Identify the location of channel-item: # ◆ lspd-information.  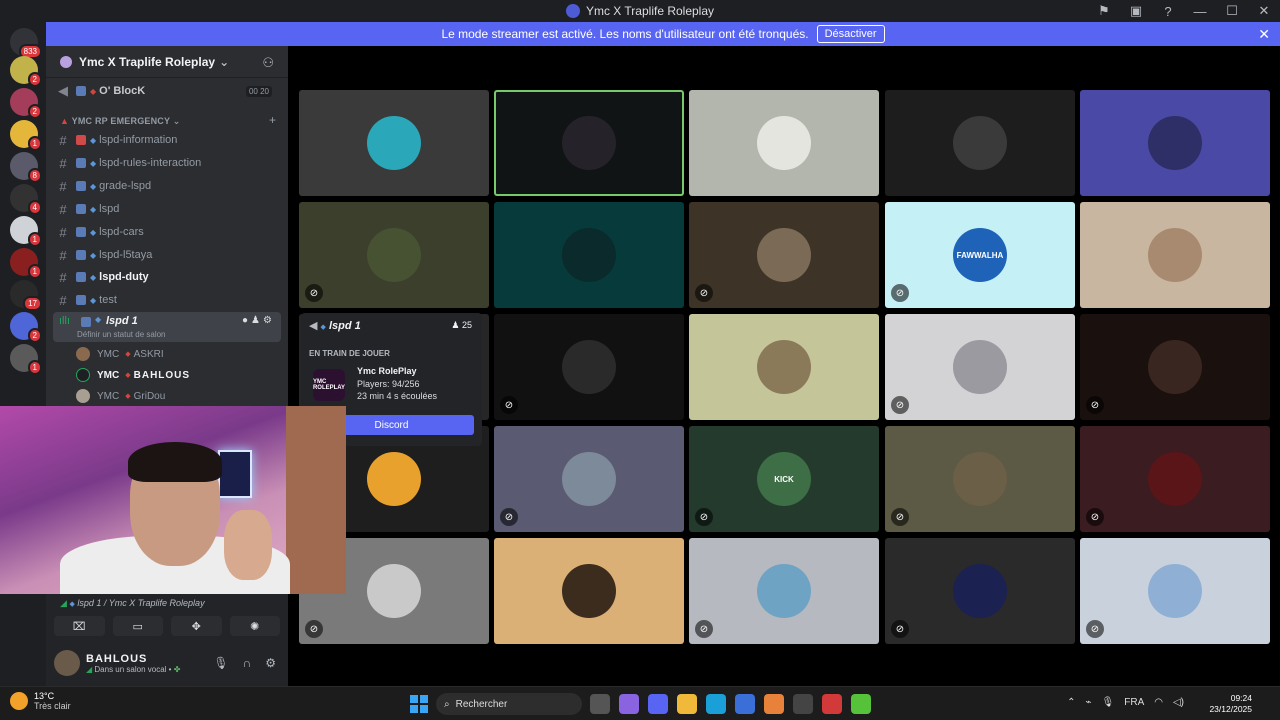
(168, 140).